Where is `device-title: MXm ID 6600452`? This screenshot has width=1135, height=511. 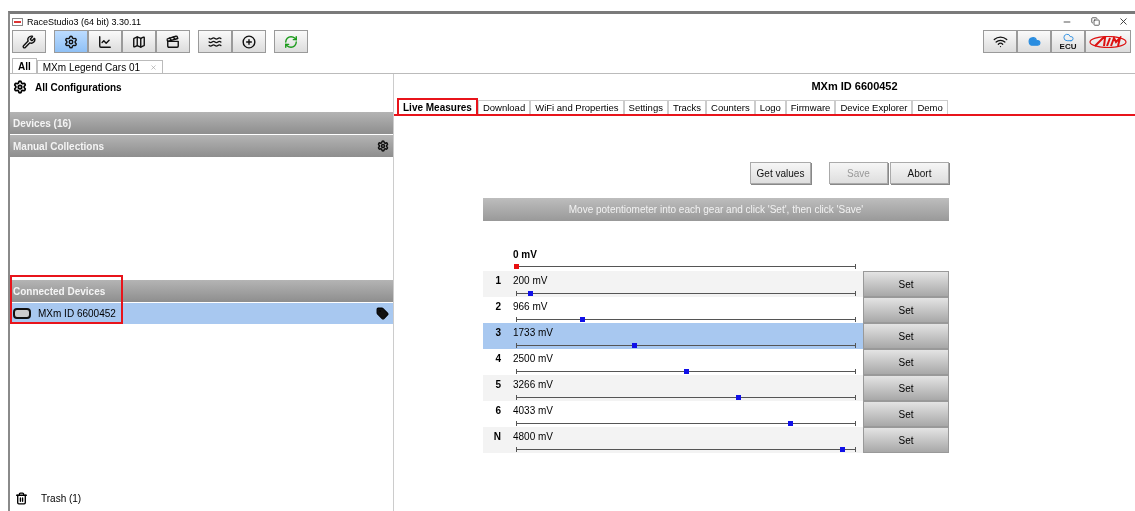 device-title: MXm ID 6600452 is located at coordinates (854, 86).